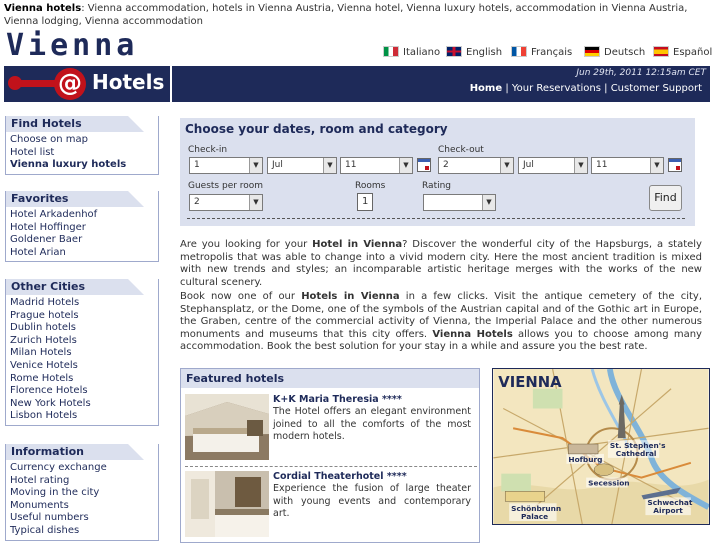 The width and height of the screenshot is (727, 545). Describe the element at coordinates (84, 481) in the screenshot. I see `sidebar-item-rating: Hotel rating` at that location.